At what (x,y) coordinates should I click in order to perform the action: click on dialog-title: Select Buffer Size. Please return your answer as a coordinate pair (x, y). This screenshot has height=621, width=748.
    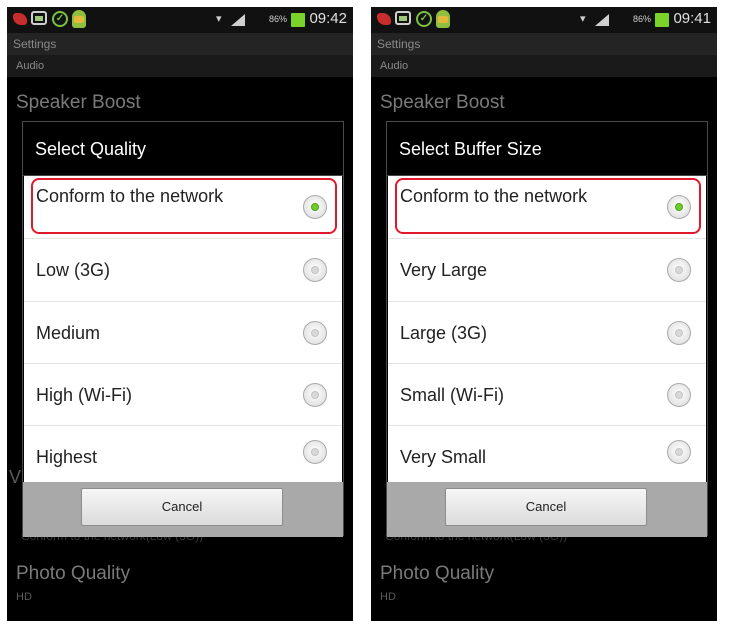
    Looking at the image, I should click on (547, 149).